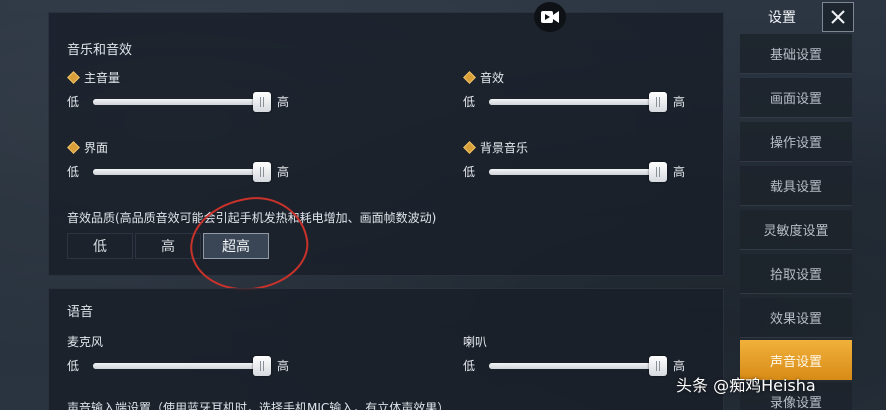 The height and width of the screenshot is (410, 886). What do you see at coordinates (796, 318) in the screenshot?
I see `sidebar-item-effects: 效果设置` at bounding box center [796, 318].